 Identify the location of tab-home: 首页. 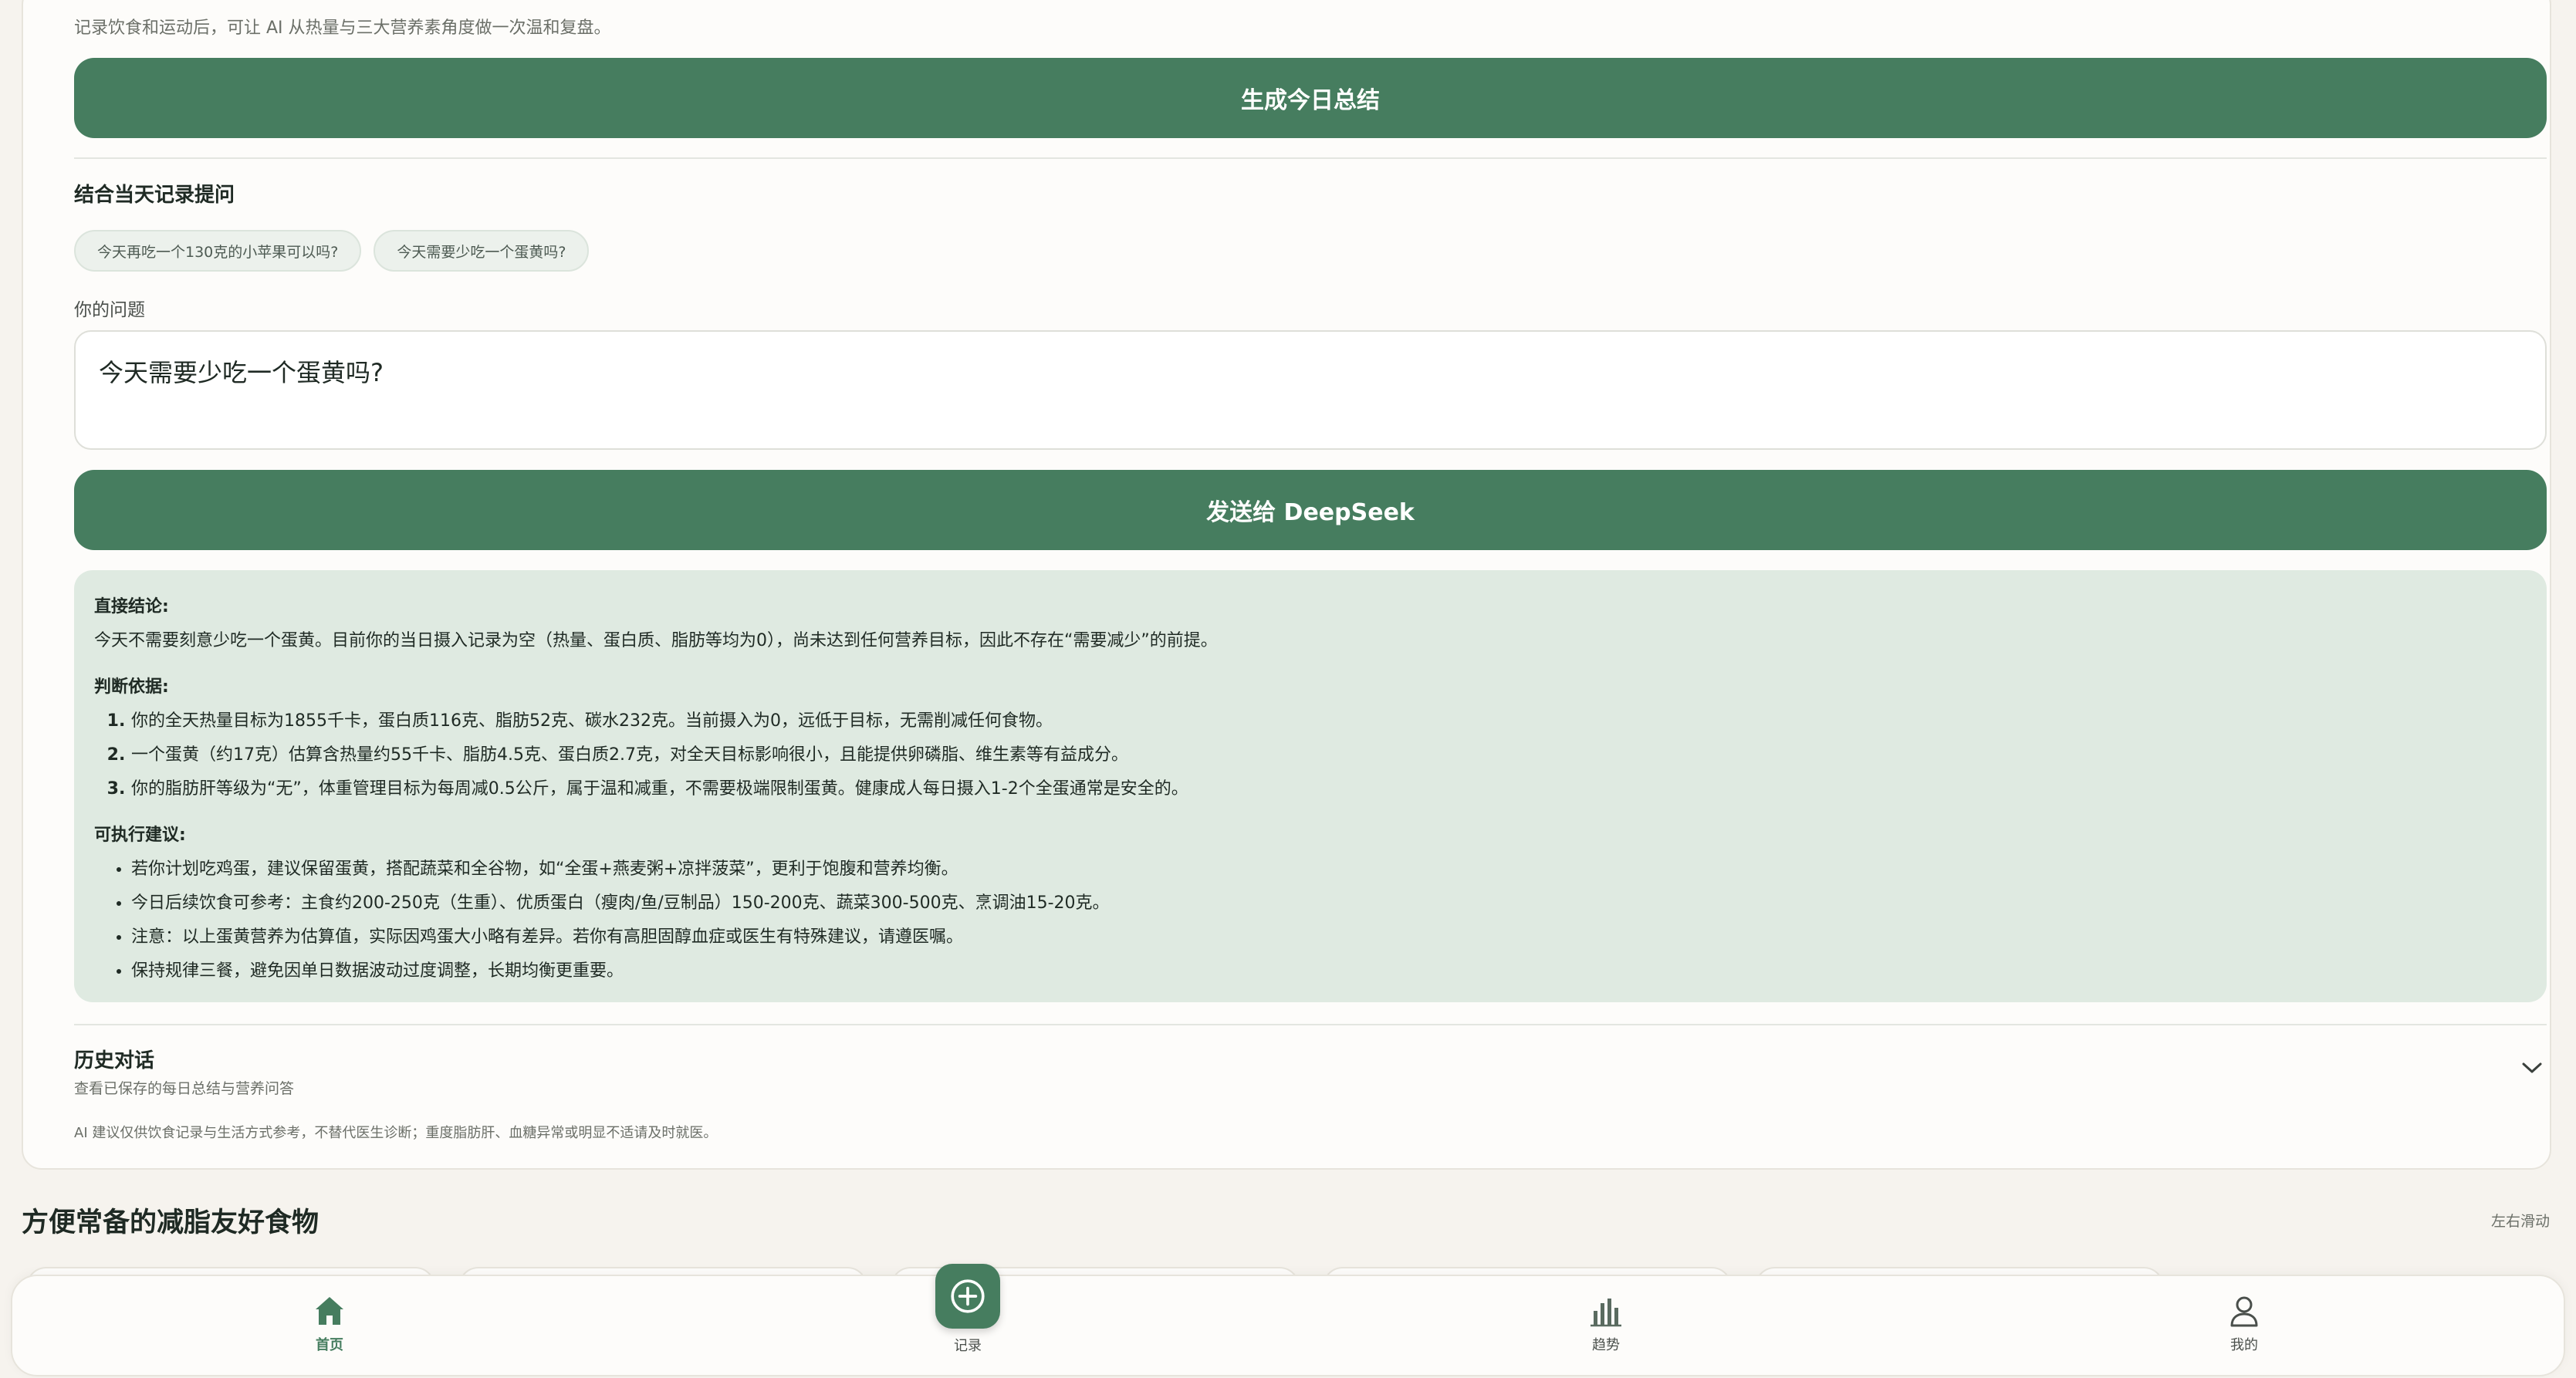
(330, 1323).